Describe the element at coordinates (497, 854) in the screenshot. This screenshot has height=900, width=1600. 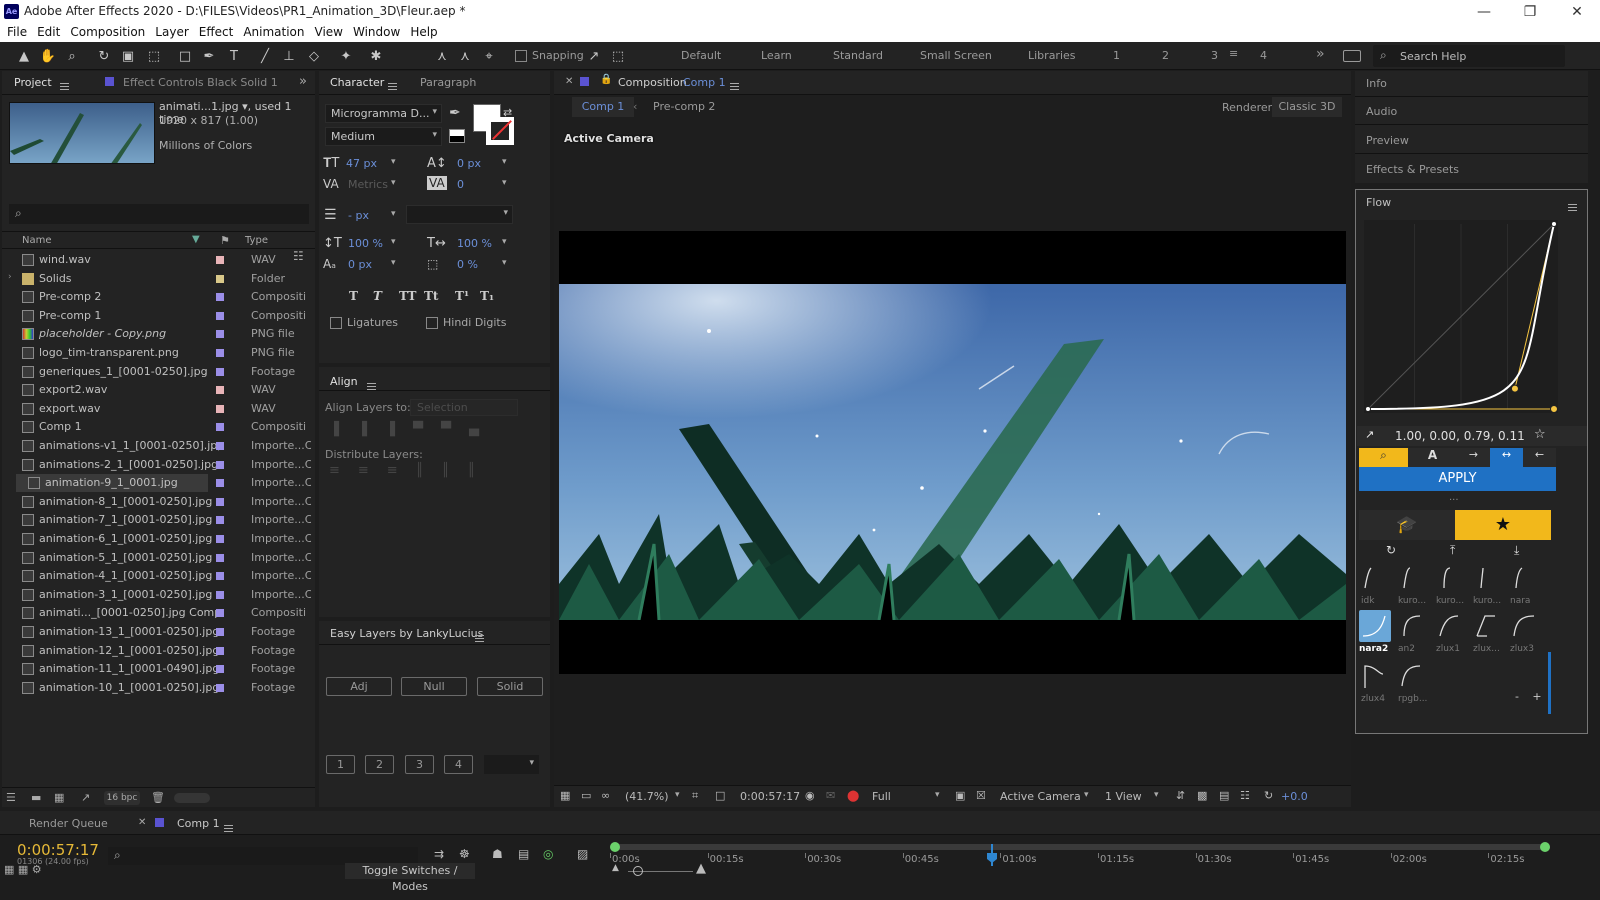
I see `shy-layers-icon: ☗` at that location.